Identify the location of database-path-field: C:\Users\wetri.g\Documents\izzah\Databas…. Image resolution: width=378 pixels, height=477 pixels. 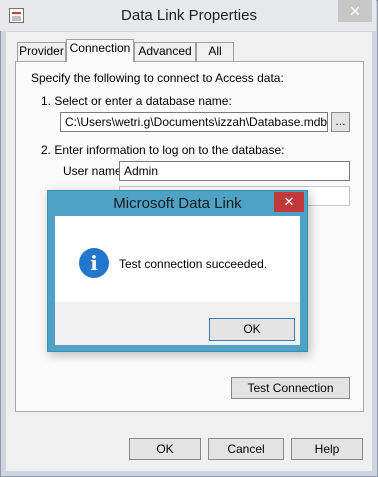
(194, 122).